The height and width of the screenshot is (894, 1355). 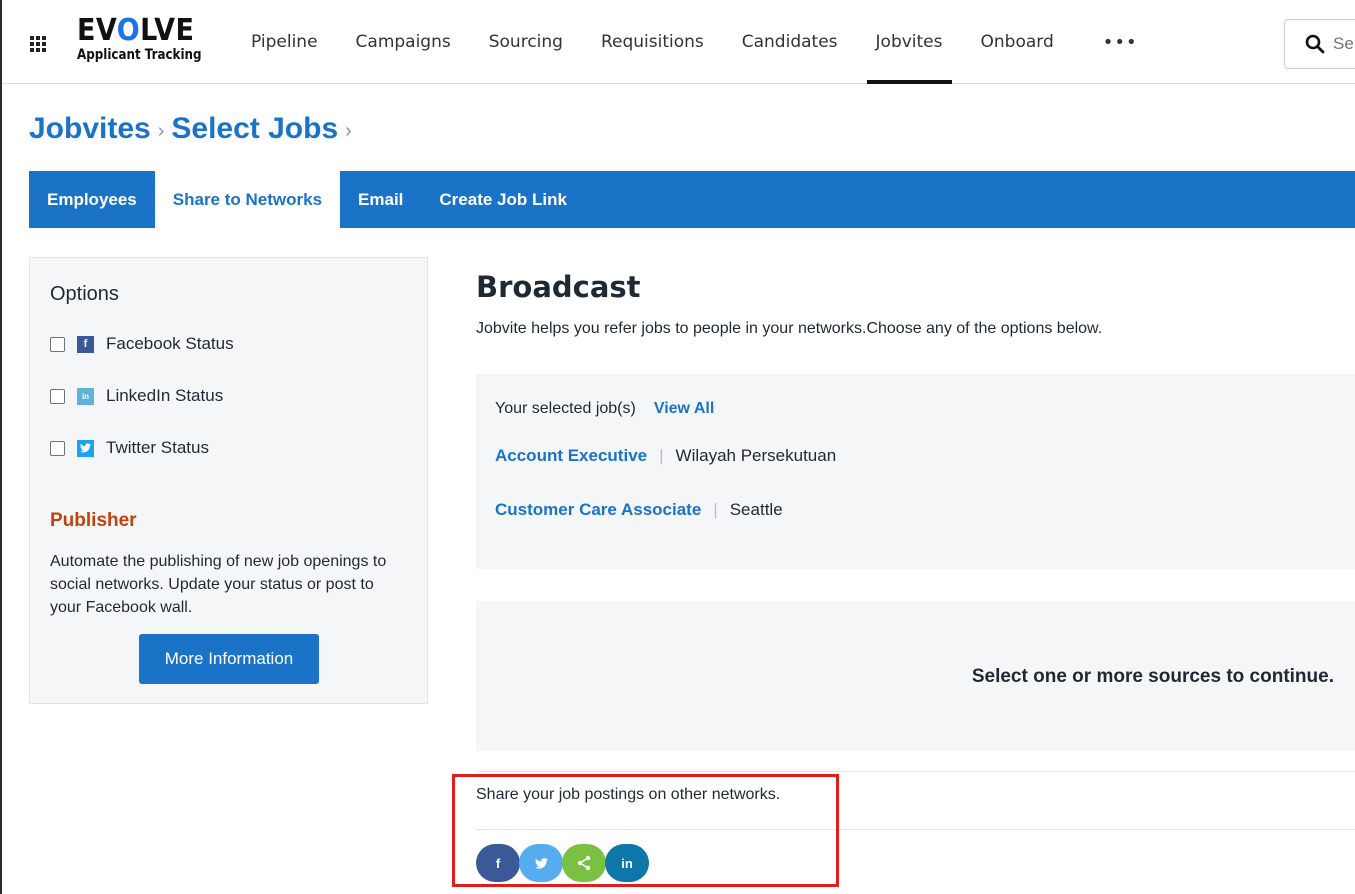 What do you see at coordinates (84, 294) in the screenshot?
I see `options-title: Options` at bounding box center [84, 294].